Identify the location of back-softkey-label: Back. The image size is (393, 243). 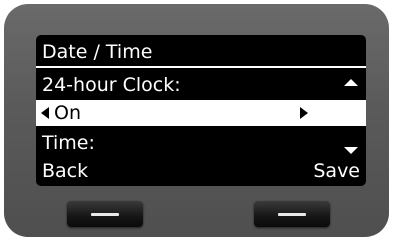
(65, 171).